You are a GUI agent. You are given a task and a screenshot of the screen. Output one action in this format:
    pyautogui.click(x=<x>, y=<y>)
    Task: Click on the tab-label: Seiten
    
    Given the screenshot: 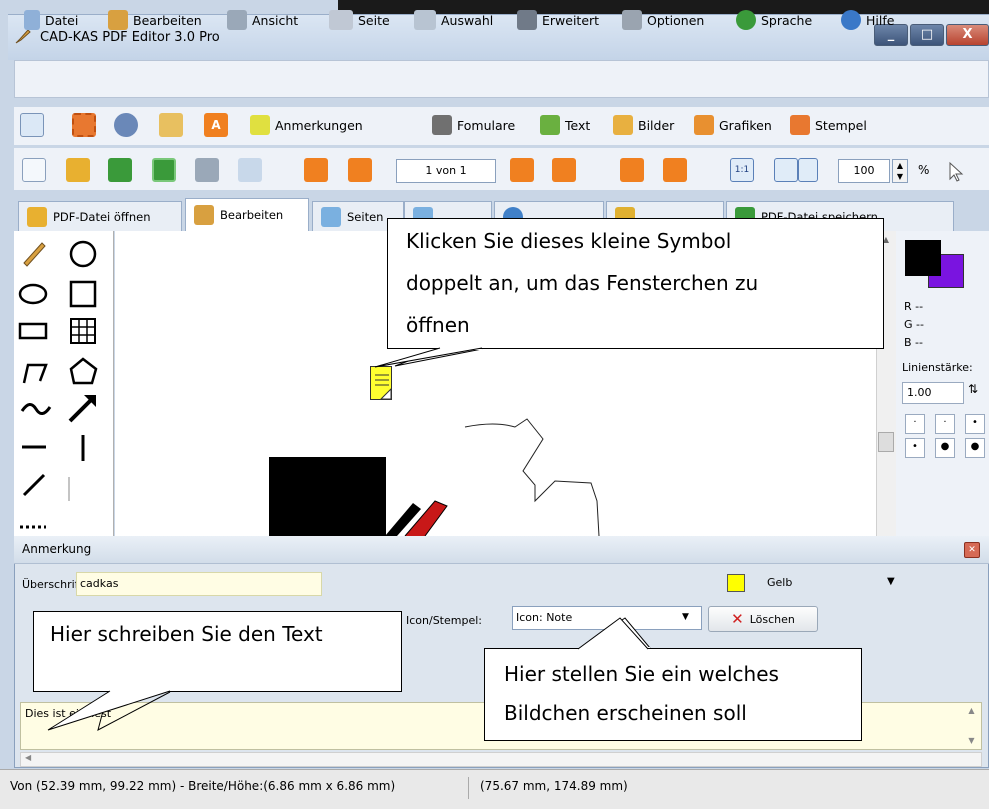 What is the action you would take?
    pyautogui.click(x=365, y=216)
    